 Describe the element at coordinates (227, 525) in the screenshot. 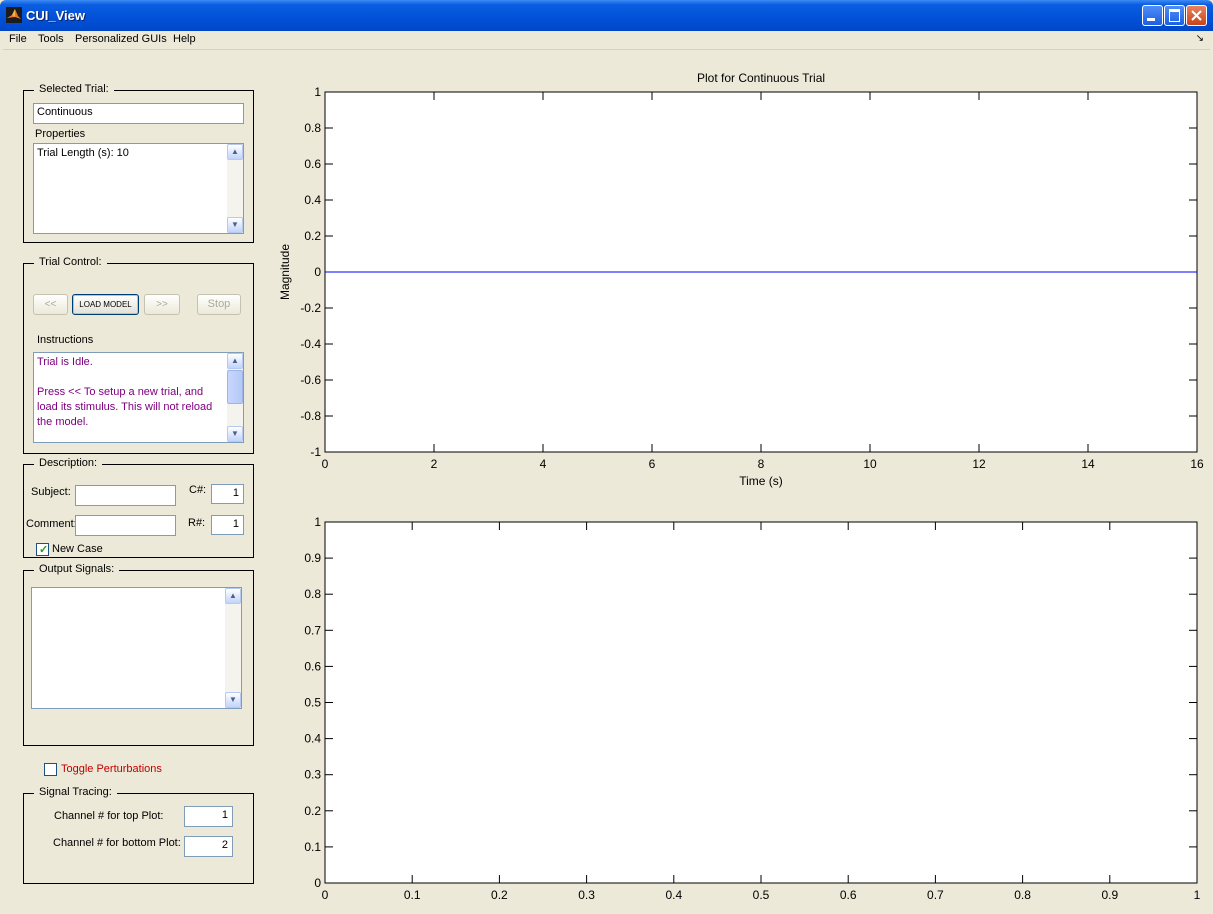

I see `r-number-field: 1` at that location.